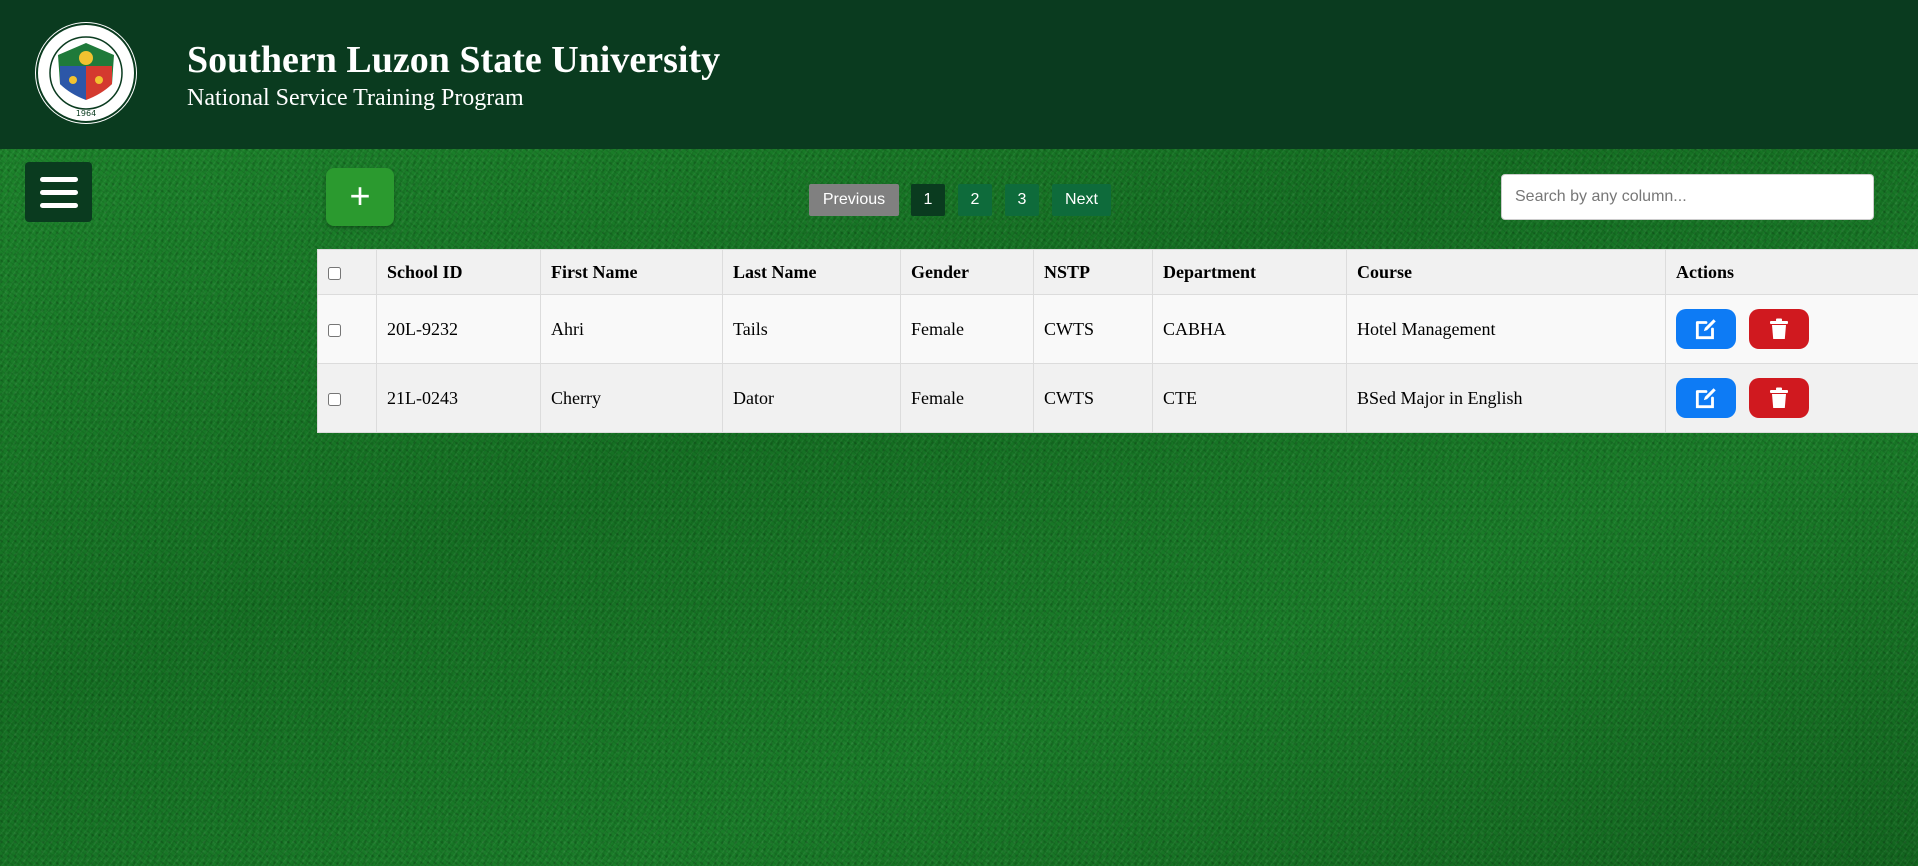 The width and height of the screenshot is (1918, 866). Describe the element at coordinates (458, 272) in the screenshot. I see `column-header-school-id: School ID` at that location.